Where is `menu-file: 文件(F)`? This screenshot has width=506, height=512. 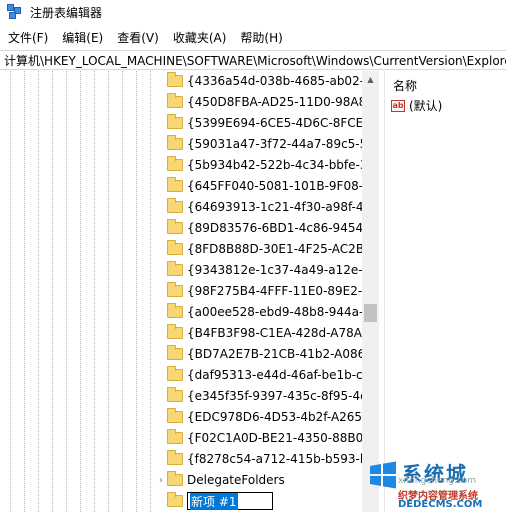
menu-file: 文件(F) is located at coordinates (28, 37).